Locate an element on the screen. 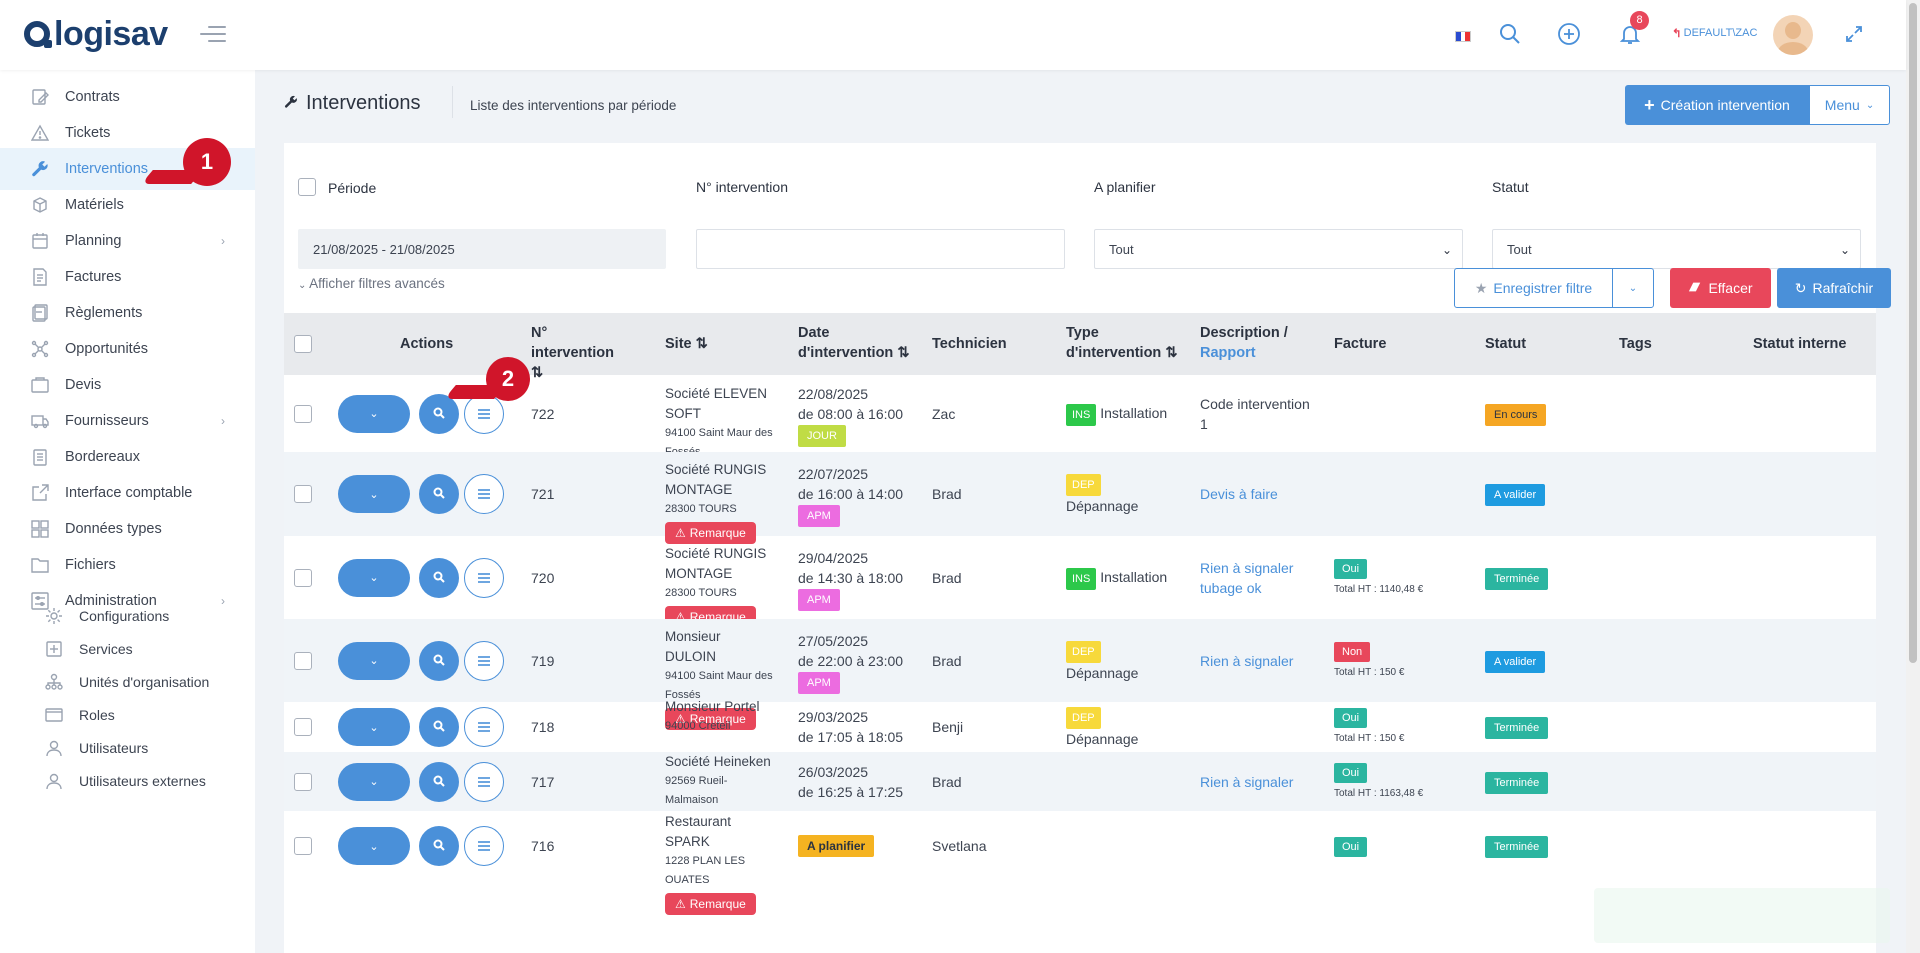  create-intervention-button: + Création intervention is located at coordinates (1717, 105).